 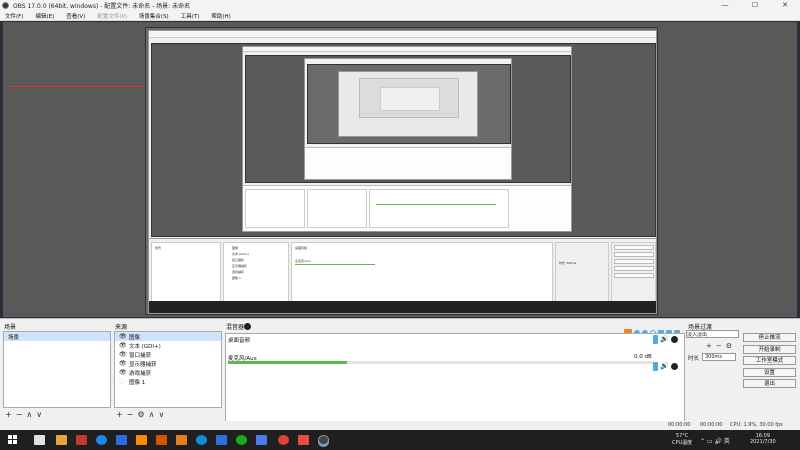 What do you see at coordinates (29, 414) in the screenshot?
I see `move-scene-up-button: ∧` at bounding box center [29, 414].